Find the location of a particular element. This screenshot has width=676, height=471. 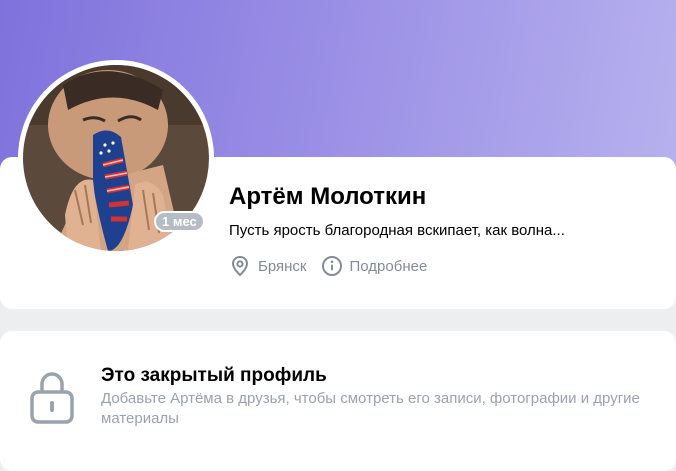

last-seen-text: 1 мес is located at coordinates (179, 221).